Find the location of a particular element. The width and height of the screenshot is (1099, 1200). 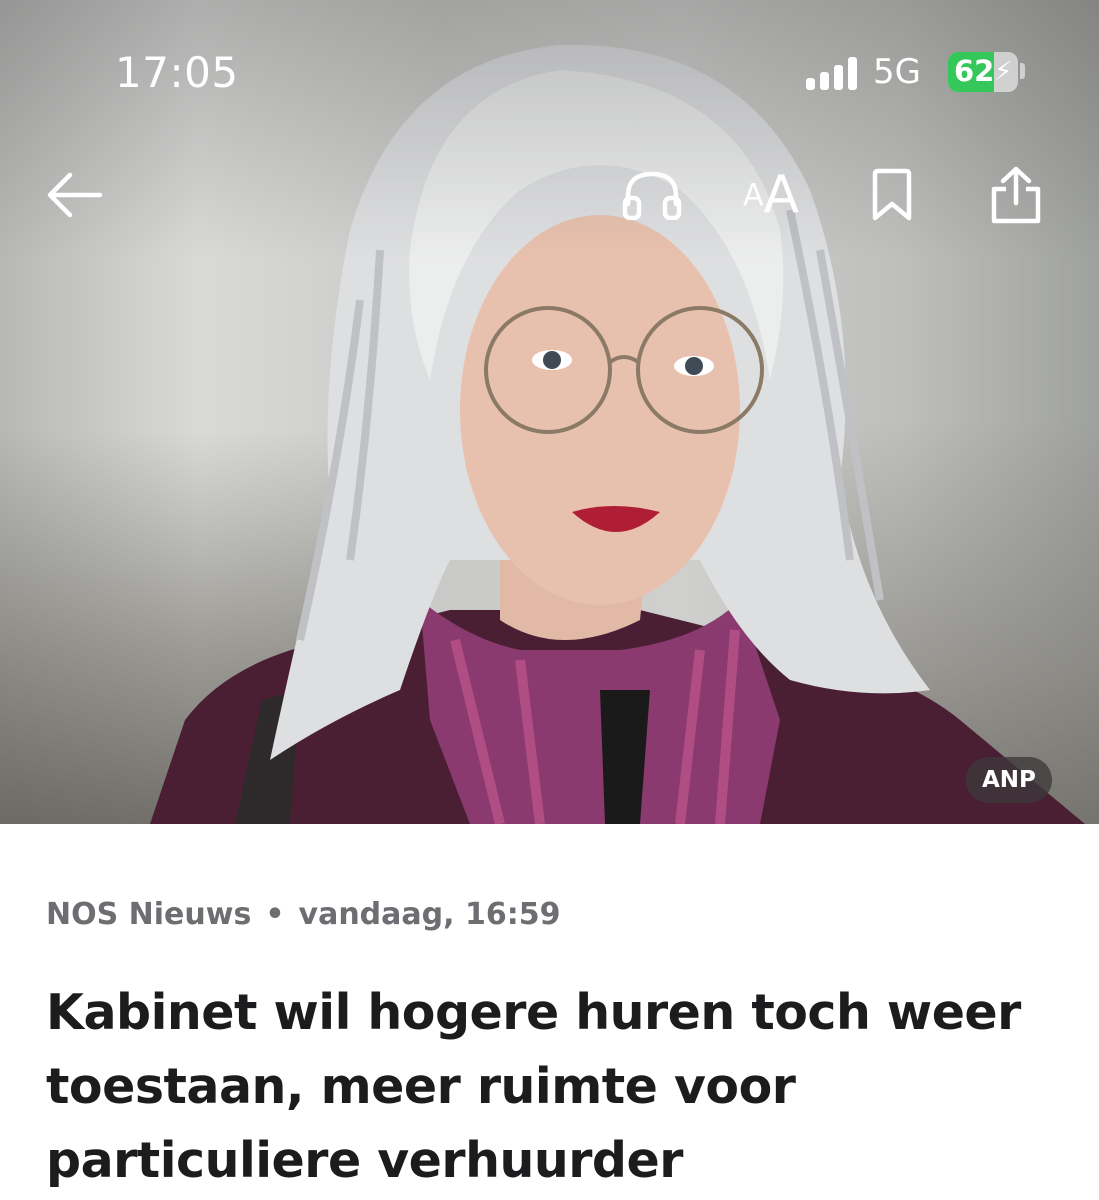

battery-percent: 62 is located at coordinates (974, 71).